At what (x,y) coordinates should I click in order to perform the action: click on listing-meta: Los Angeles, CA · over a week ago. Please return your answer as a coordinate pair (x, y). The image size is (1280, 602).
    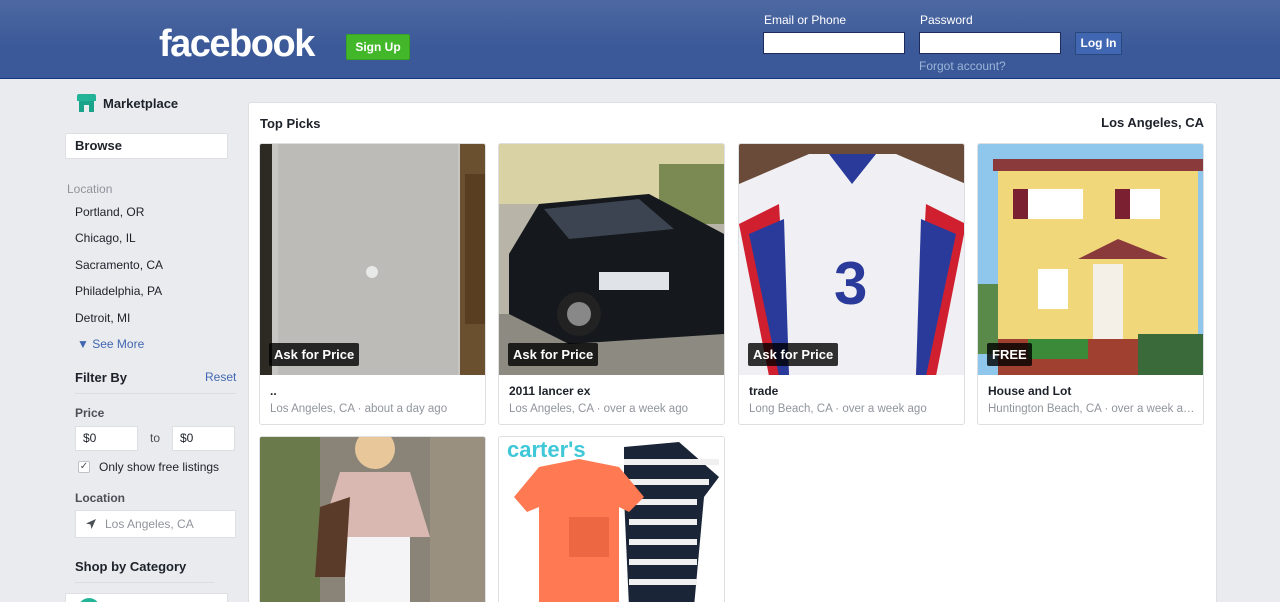
    Looking at the image, I should click on (598, 409).